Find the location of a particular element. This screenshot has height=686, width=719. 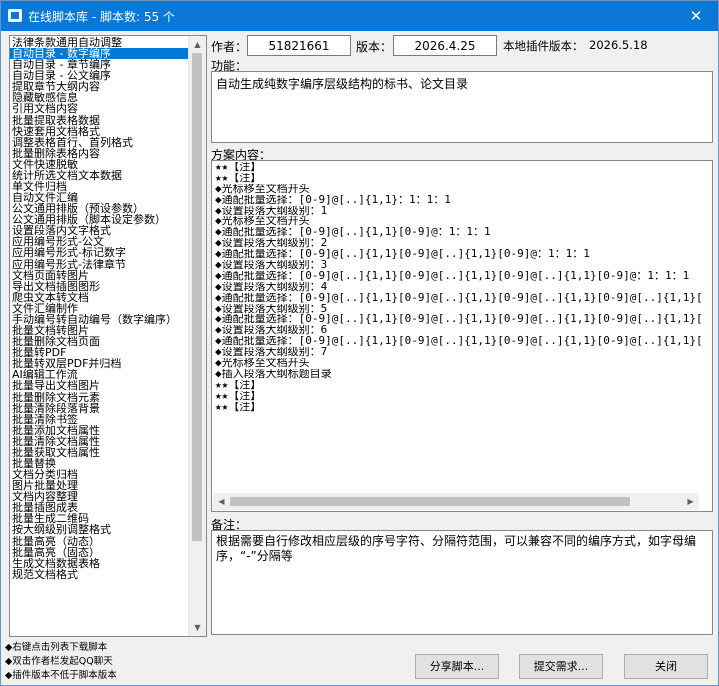

script-list-item: 调整表格首行、首列格式 is located at coordinates (100, 142).